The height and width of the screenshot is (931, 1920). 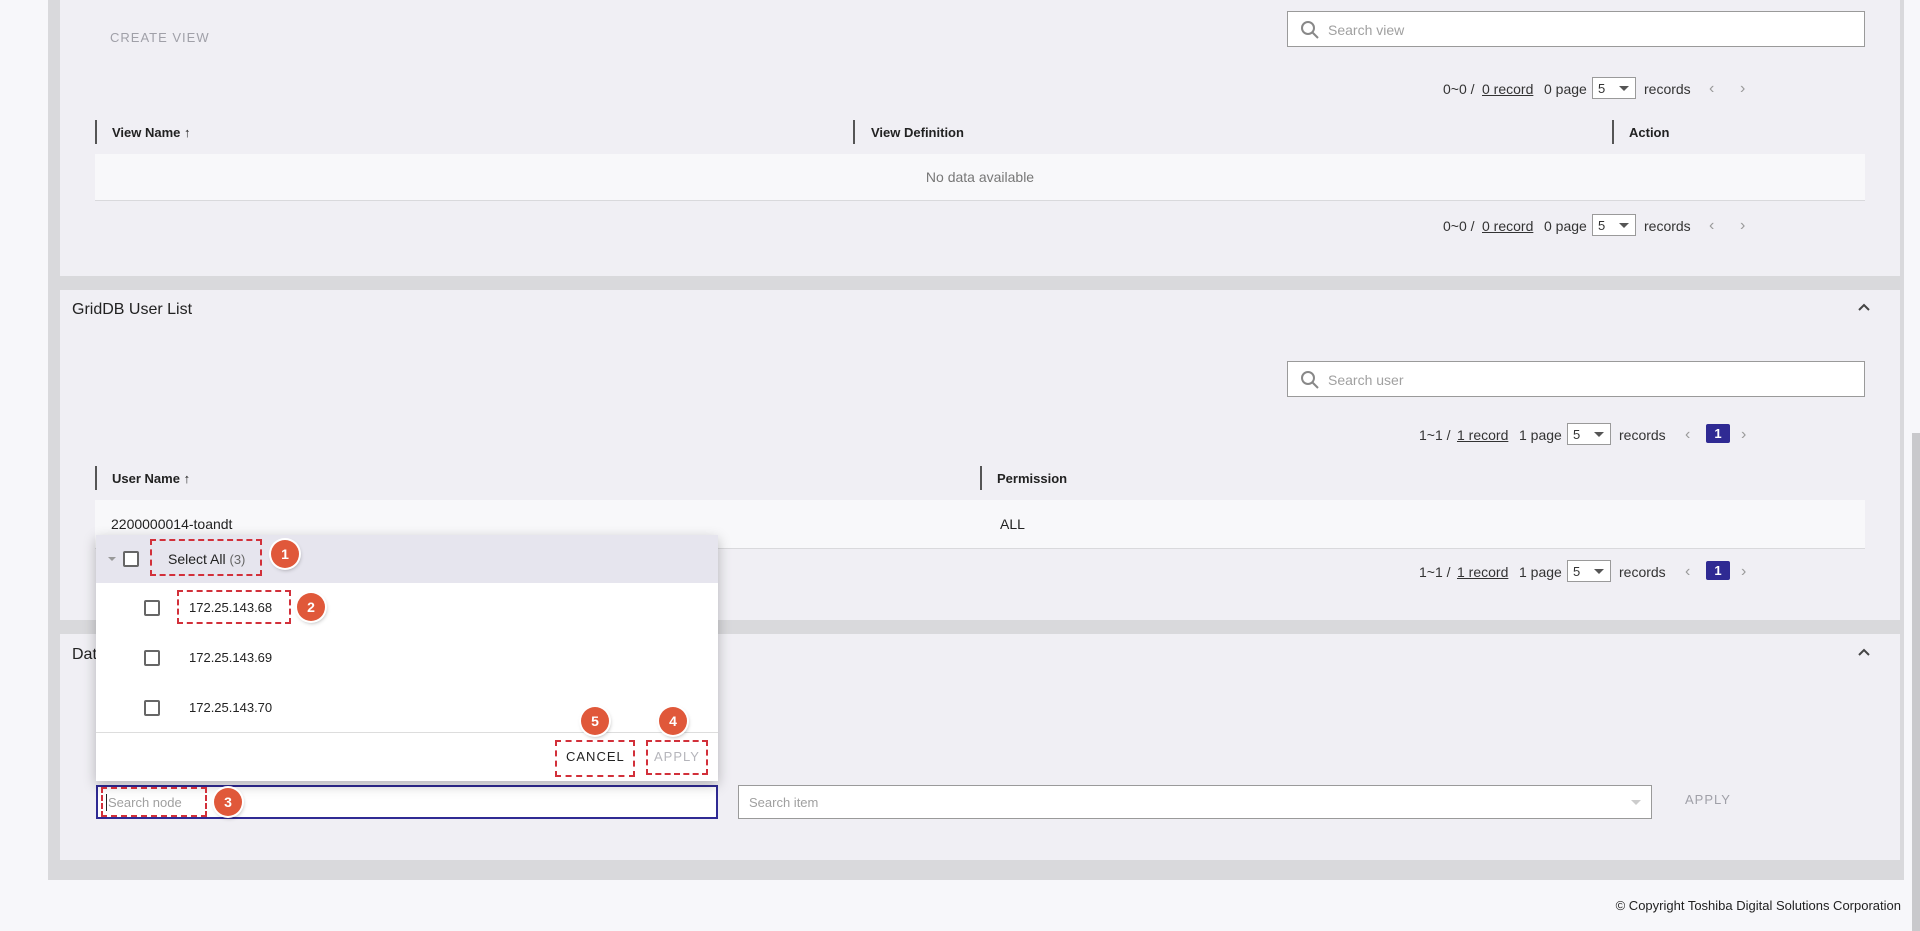 I want to click on views-pager-bottom: 0~0 / 0 record 0 page 5 records ‹ ›, so click(x=1663, y=226).